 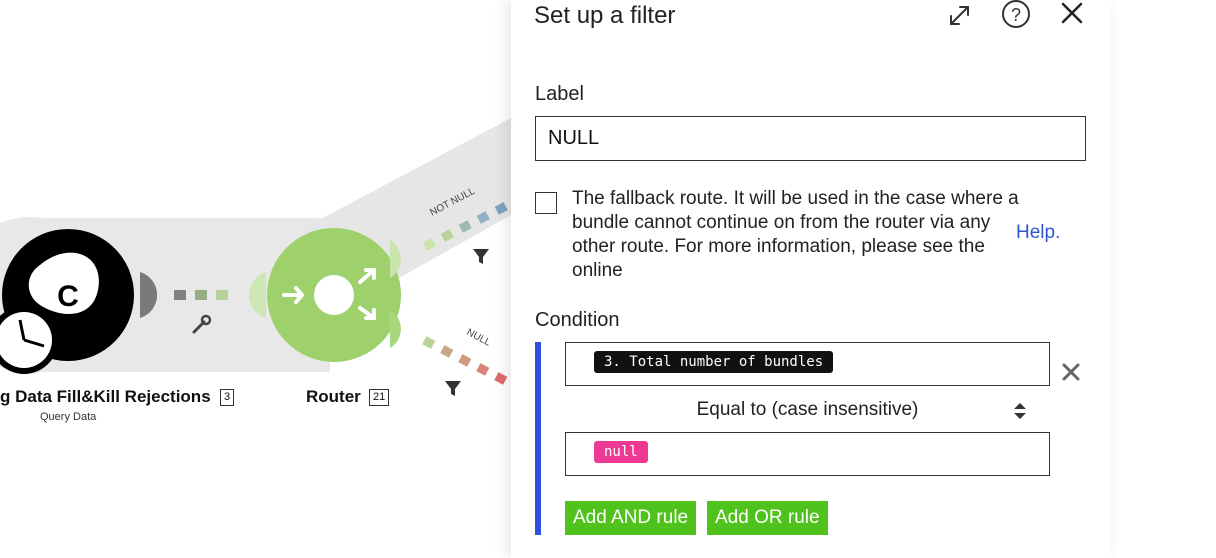 What do you see at coordinates (481, 256) in the screenshot?
I see `filter-icon-upper` at bounding box center [481, 256].